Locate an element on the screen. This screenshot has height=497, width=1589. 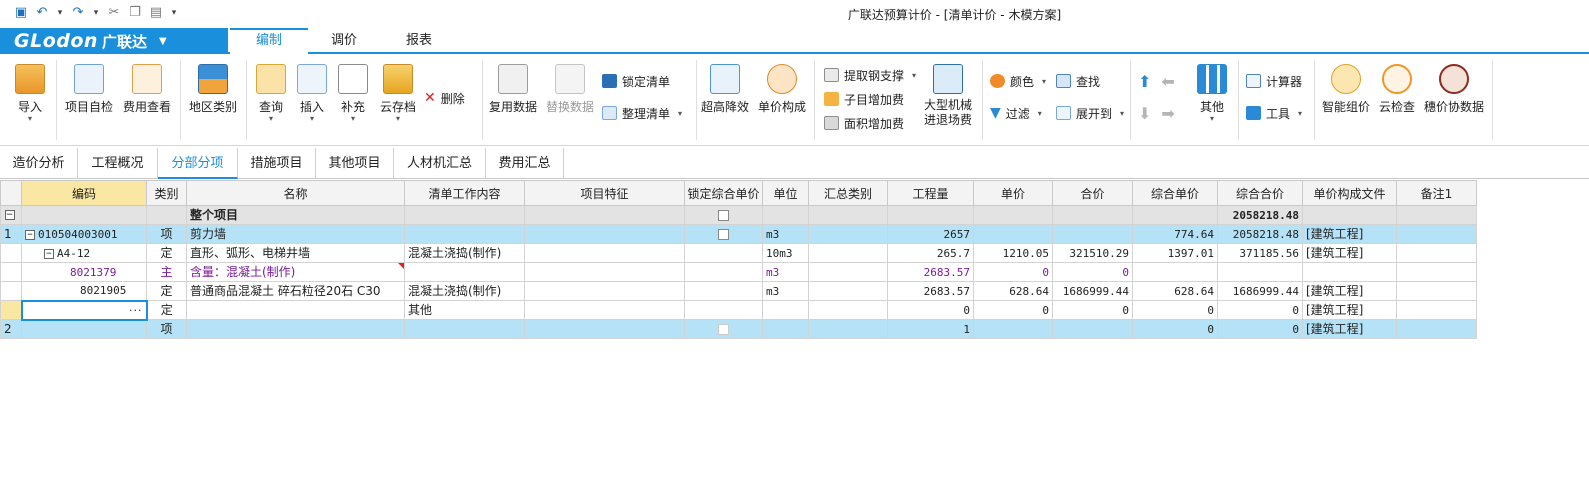
col-header-note: 备注1 is located at coordinates (1436, 193).